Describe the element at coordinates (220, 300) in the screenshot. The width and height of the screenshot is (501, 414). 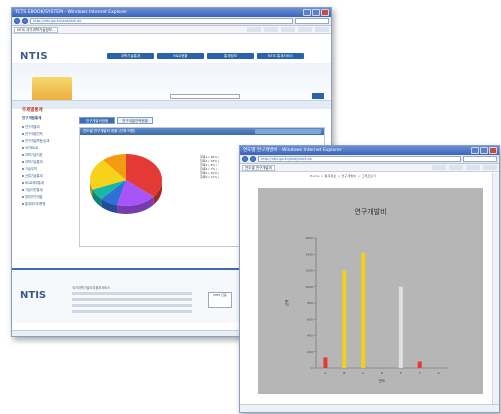
I see `certification-badge: NTIS 인증` at that location.